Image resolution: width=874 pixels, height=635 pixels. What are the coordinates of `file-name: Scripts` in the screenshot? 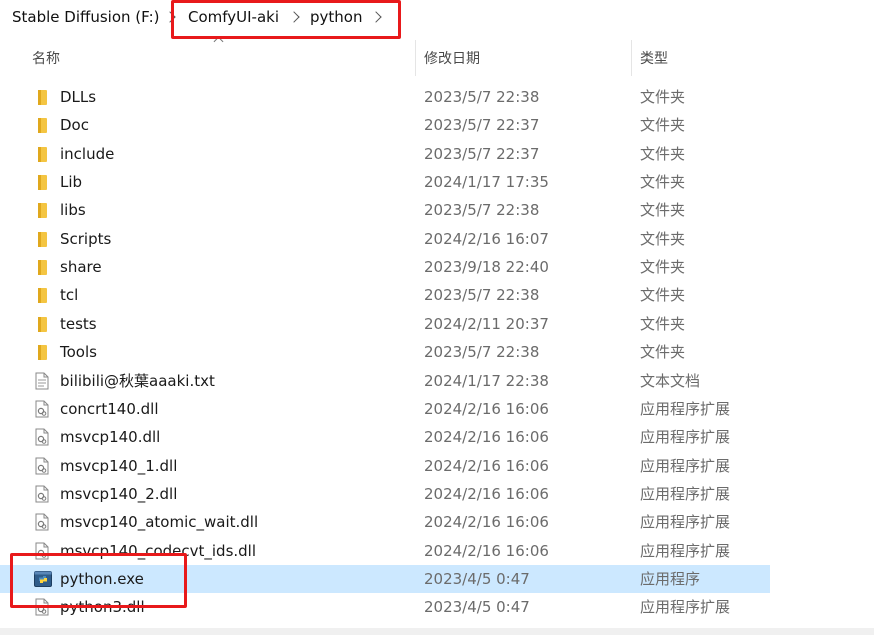 It's located at (86, 238).